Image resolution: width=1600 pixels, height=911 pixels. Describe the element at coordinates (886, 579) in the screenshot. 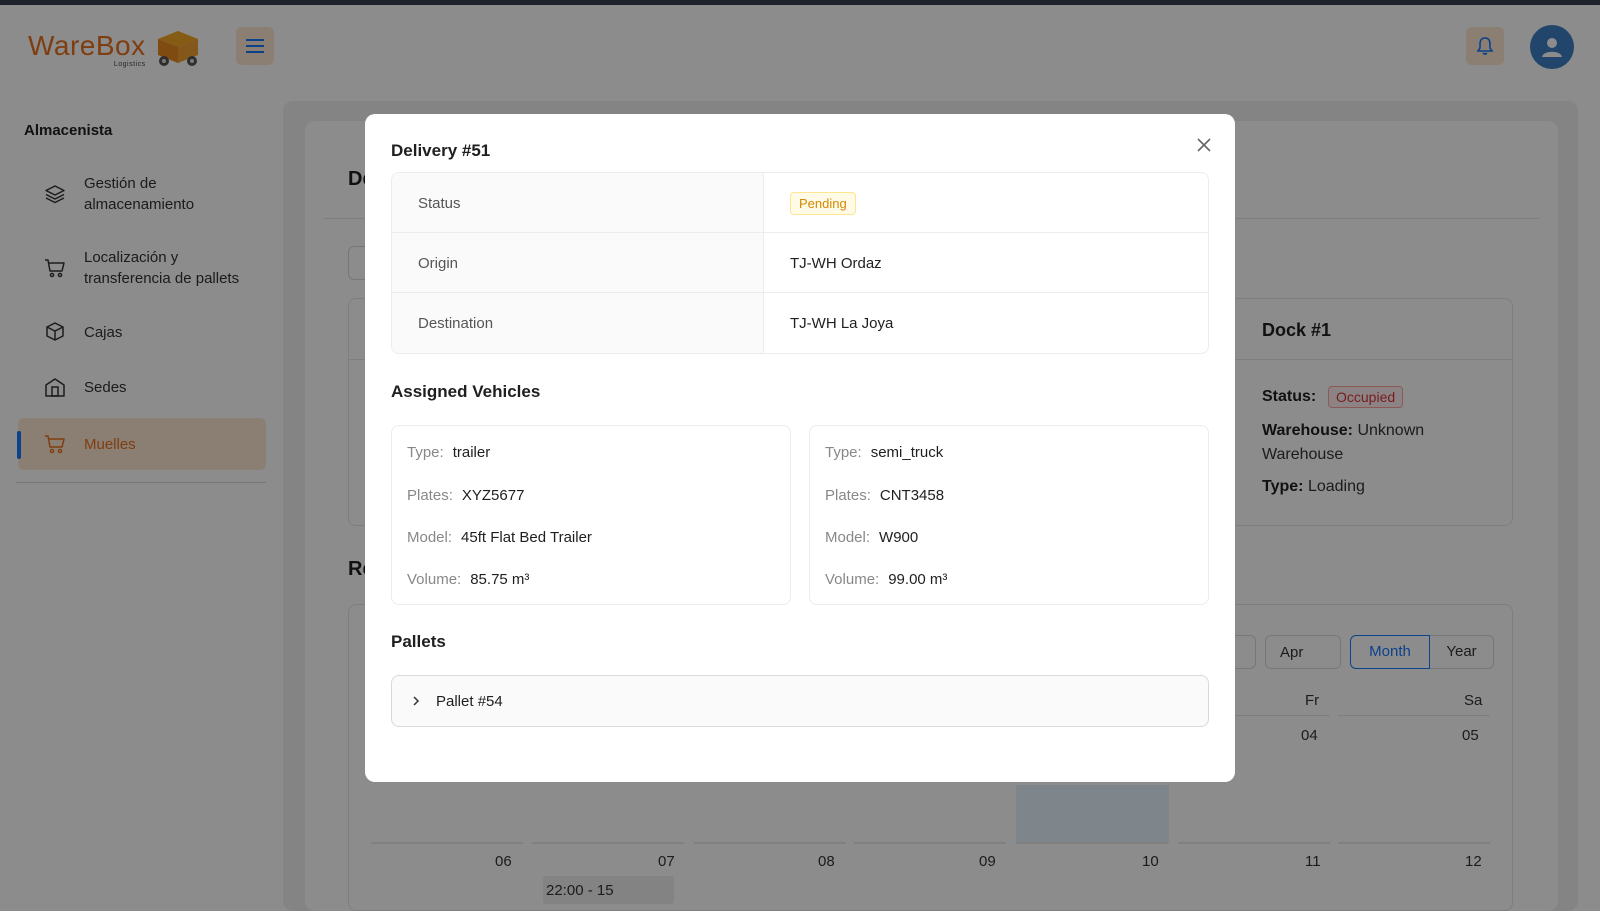

I see `vehicle-volume: Volume: 99.00 m³` at that location.